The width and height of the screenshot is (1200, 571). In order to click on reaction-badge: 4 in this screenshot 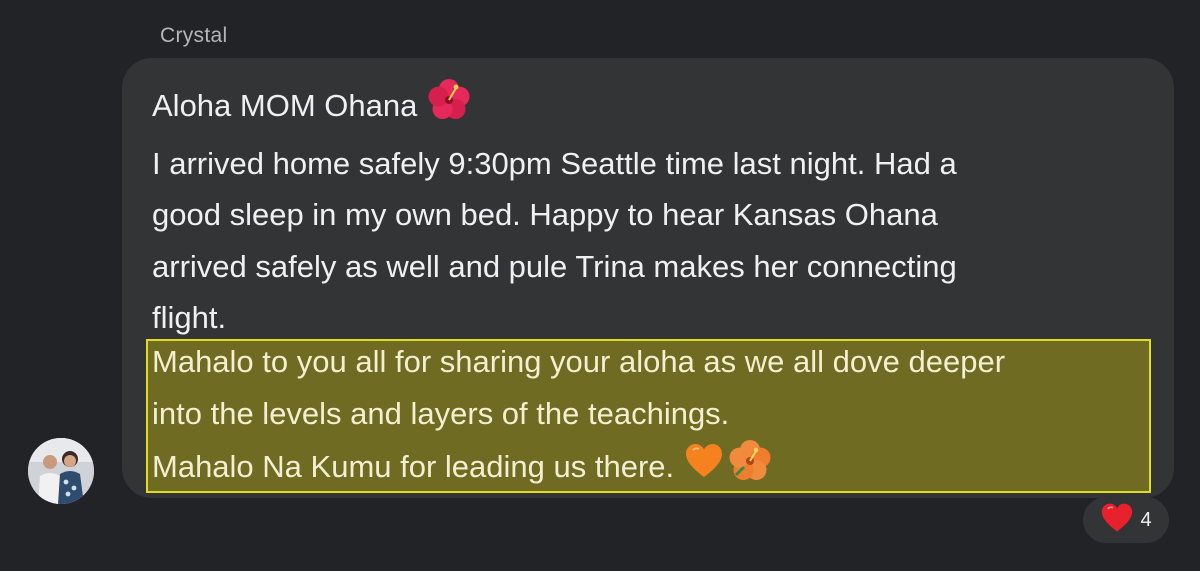, I will do `click(1126, 520)`.